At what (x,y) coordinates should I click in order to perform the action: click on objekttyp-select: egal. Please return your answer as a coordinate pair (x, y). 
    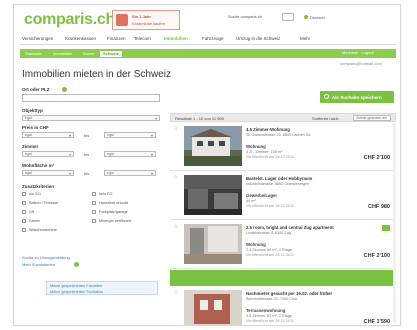
    Looking at the image, I should click on (91, 118).